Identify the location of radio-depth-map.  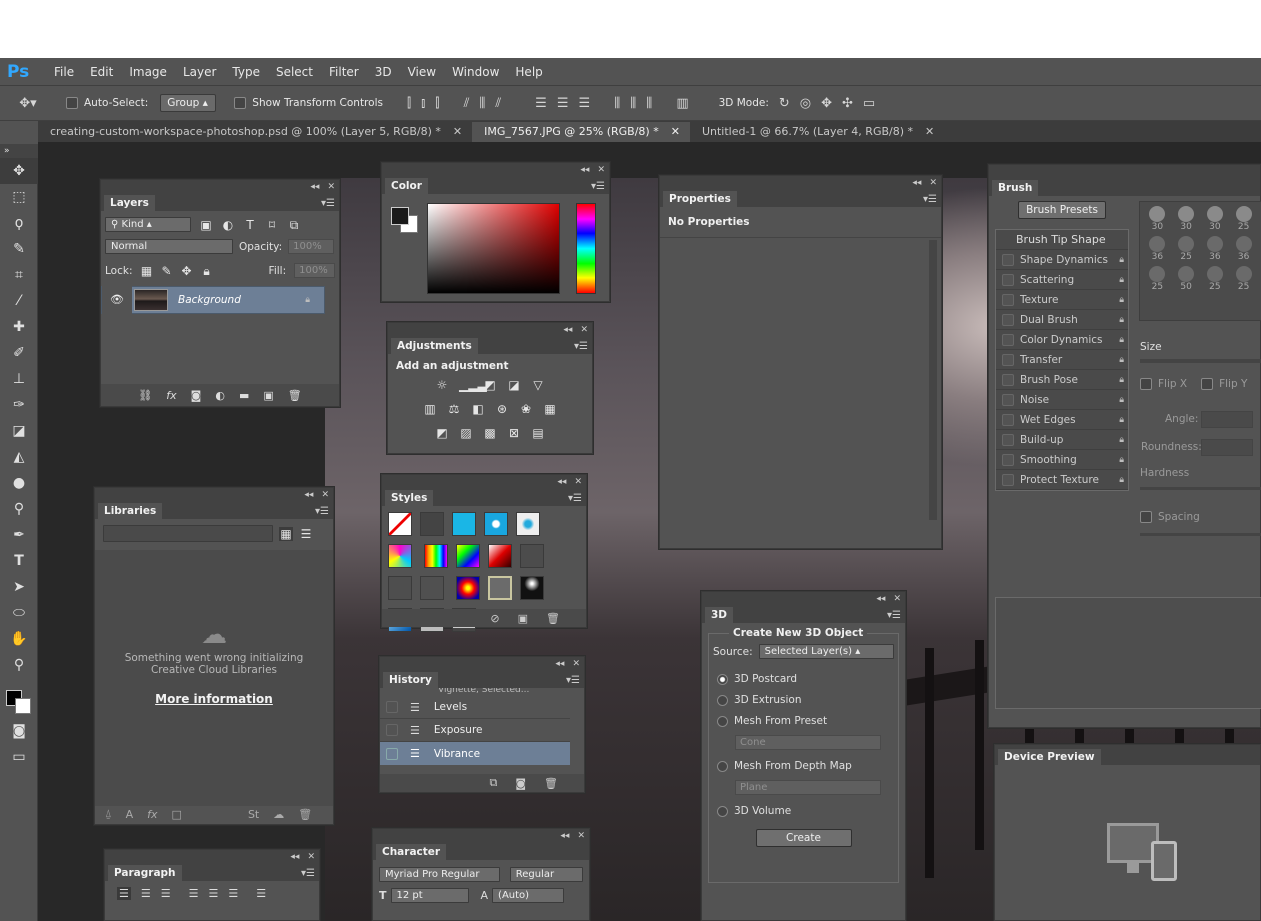
(722, 766).